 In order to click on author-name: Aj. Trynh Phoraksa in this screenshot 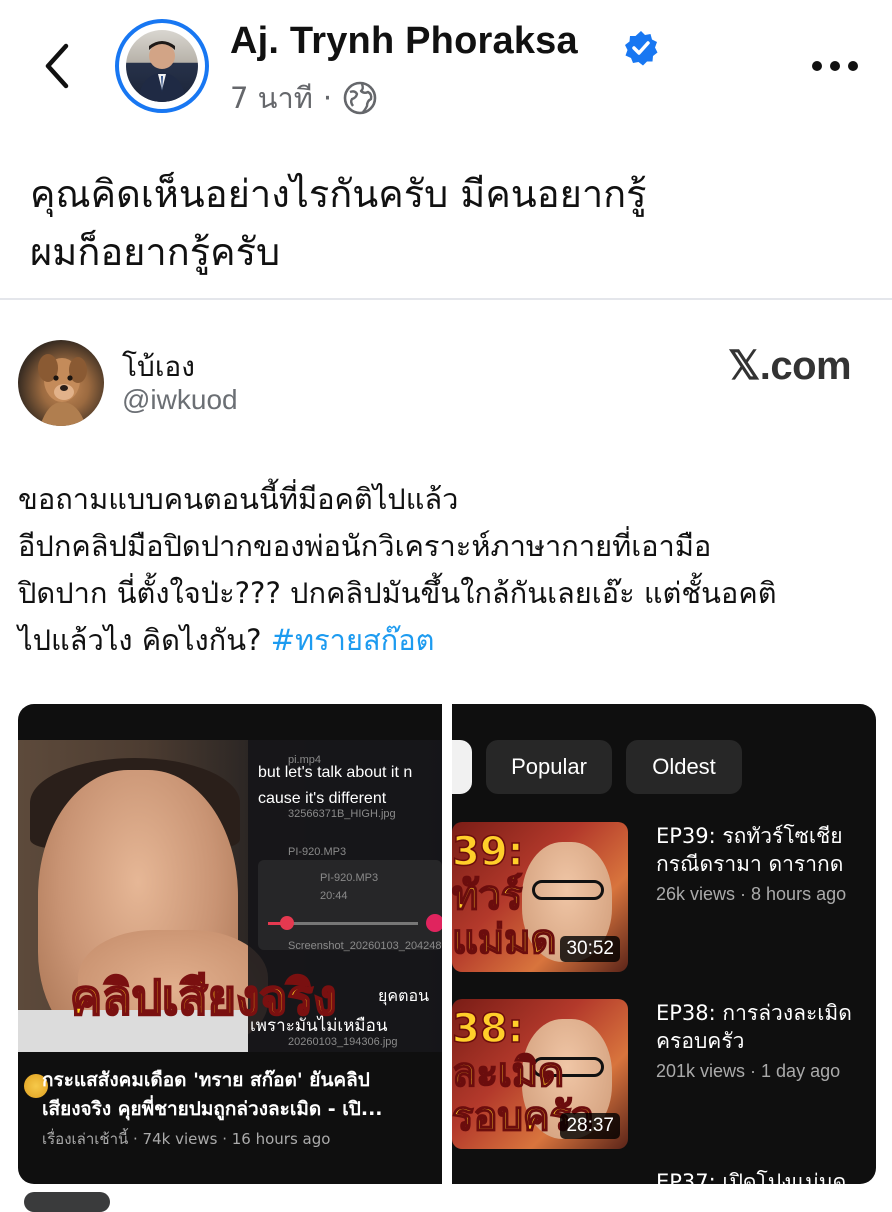, I will do `click(404, 41)`.